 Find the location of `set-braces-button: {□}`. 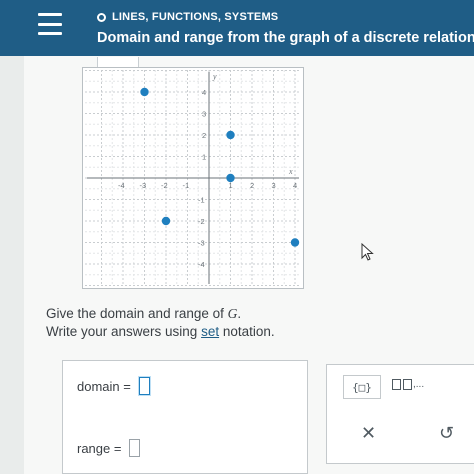

set-braces-button: {□} is located at coordinates (362, 387).